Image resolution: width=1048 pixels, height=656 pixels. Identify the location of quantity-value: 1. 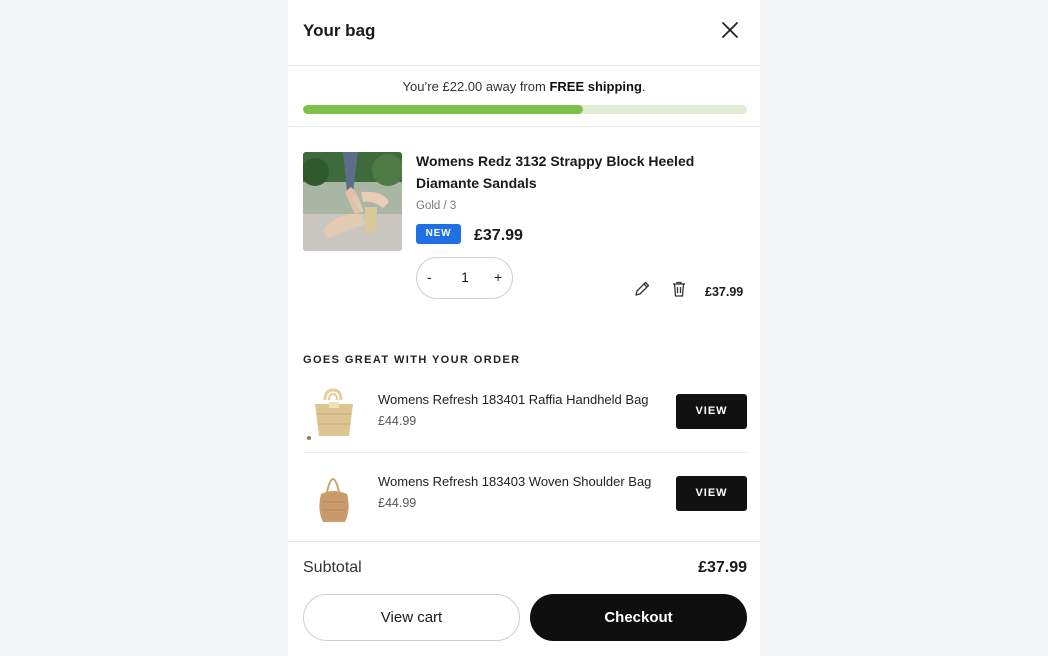
(465, 277).